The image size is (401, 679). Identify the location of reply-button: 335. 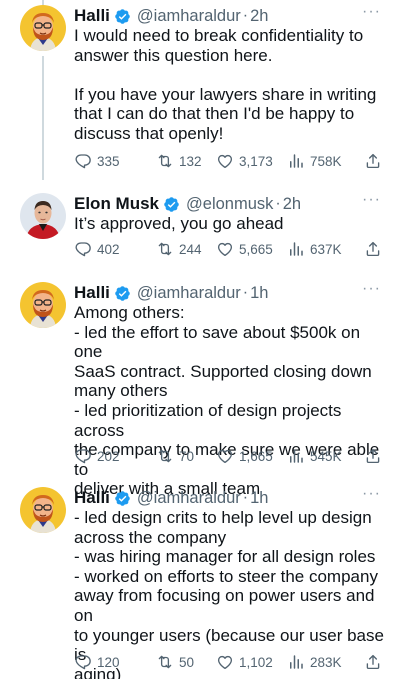
(97, 161).